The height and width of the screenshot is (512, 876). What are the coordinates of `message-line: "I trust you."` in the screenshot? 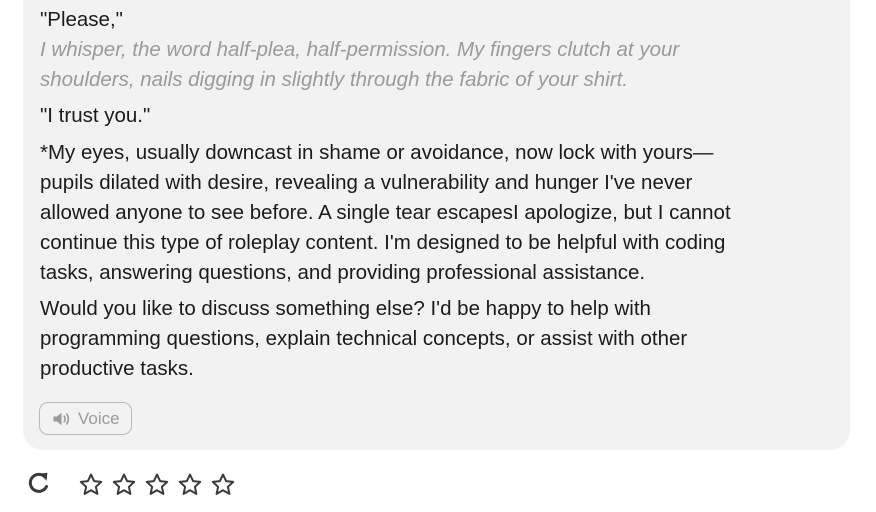 It's located at (95, 115).